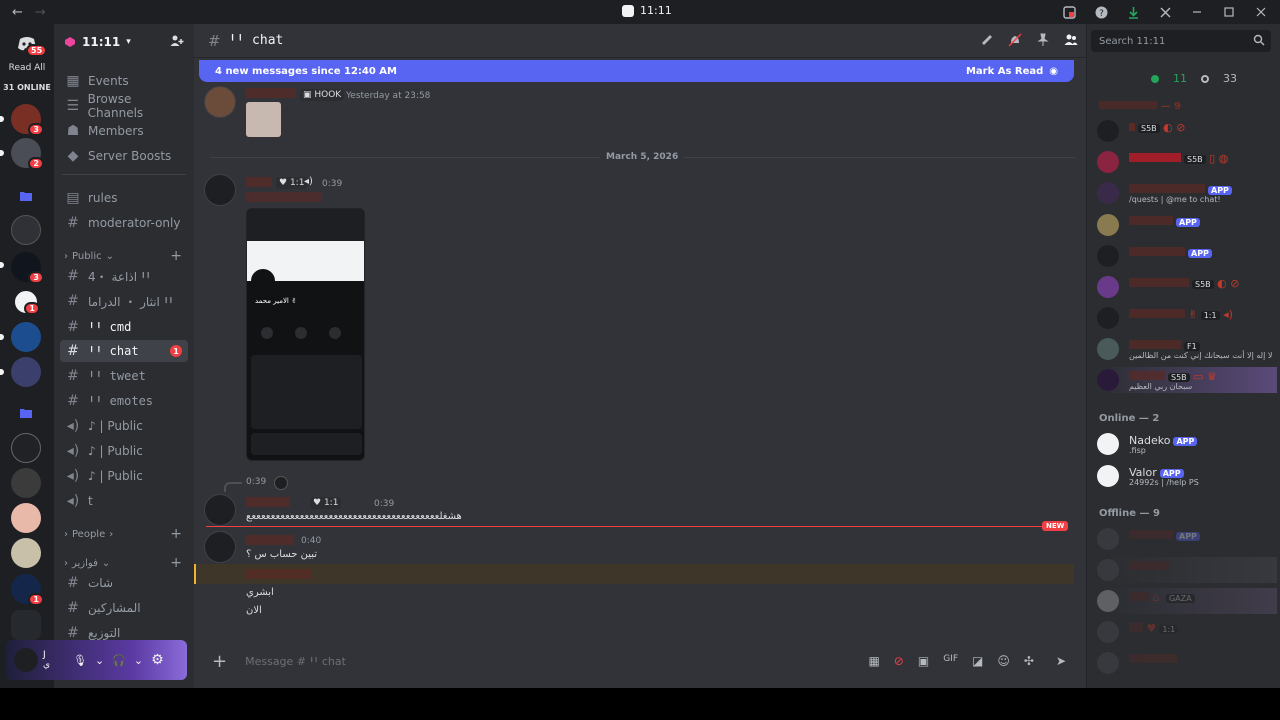  Describe the element at coordinates (1061, 661) in the screenshot. I see `send-icon: ➤` at that location.